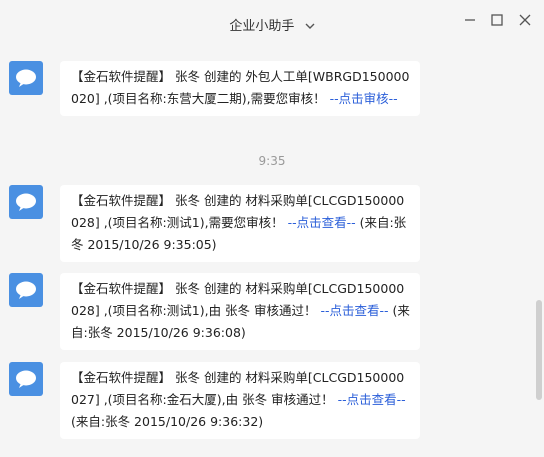 The image size is (544, 457). What do you see at coordinates (262, 26) in the screenshot?
I see `window-title-text: 企业小助手` at bounding box center [262, 26].